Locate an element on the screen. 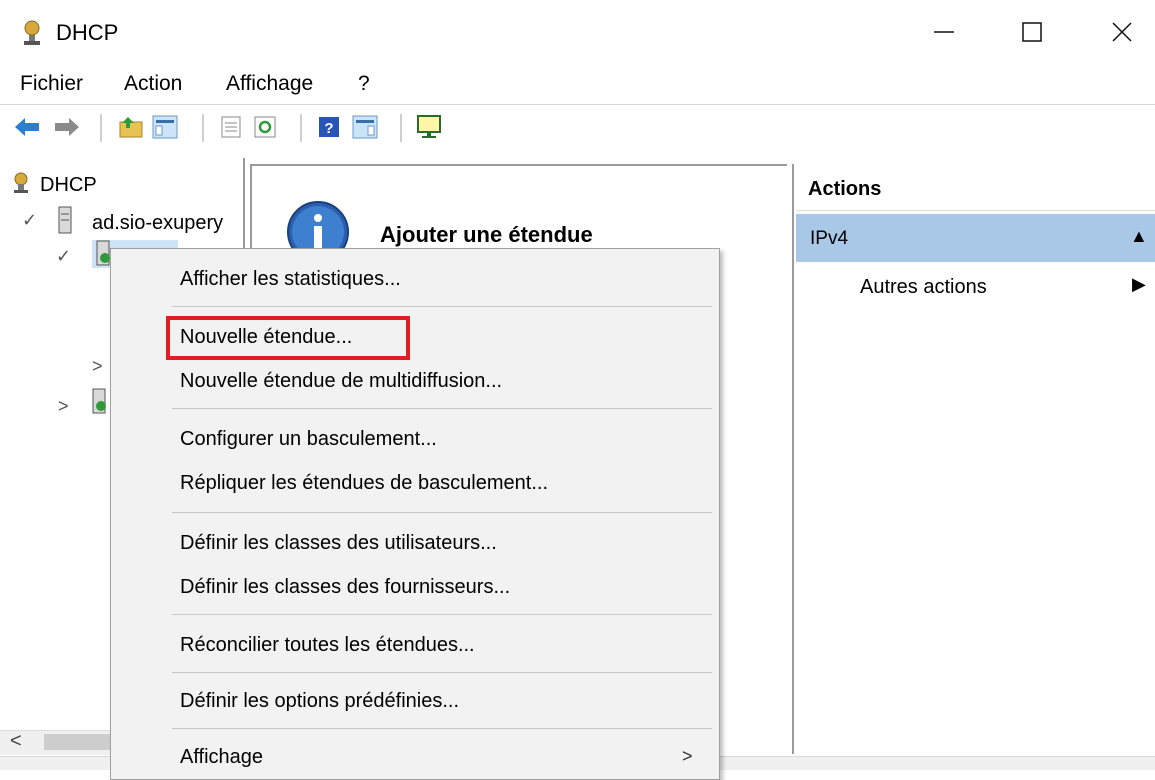 The image size is (1155, 780). actions-section-ipv4 is located at coordinates (975, 238).